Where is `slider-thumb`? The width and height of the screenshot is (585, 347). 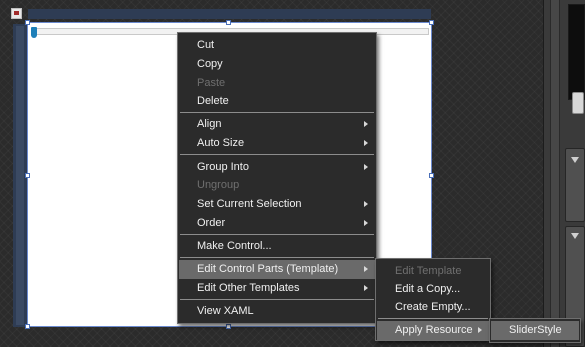
slider-thumb is located at coordinates (34, 32).